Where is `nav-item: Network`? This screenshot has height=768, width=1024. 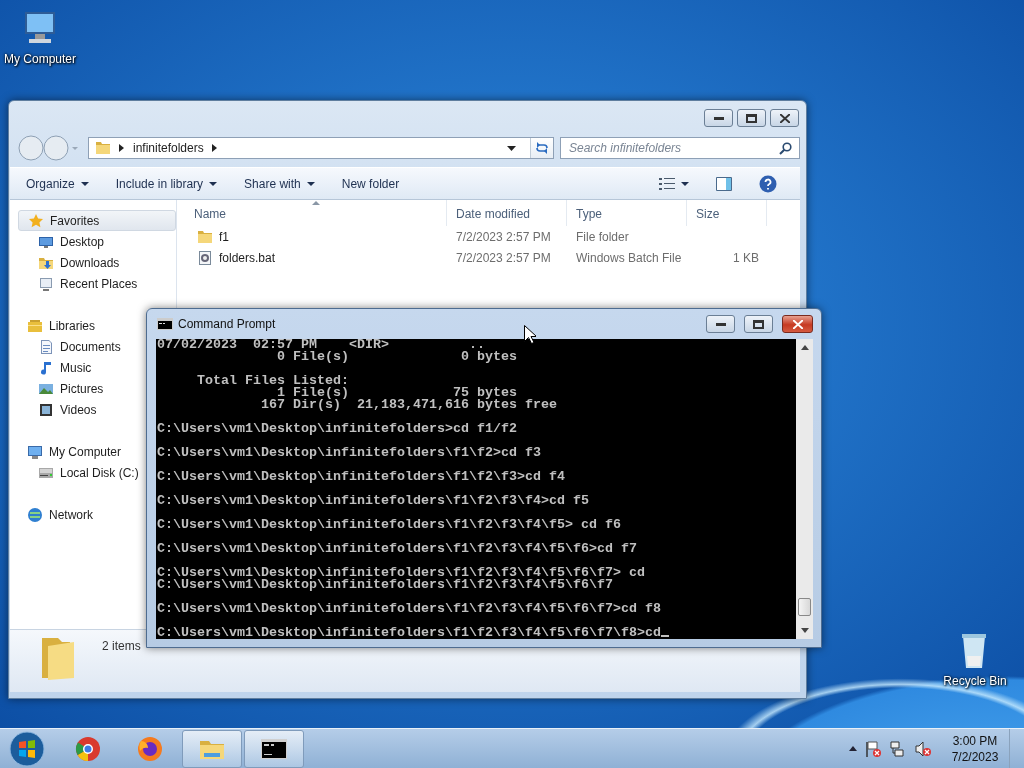 nav-item: Network is located at coordinates (55, 514).